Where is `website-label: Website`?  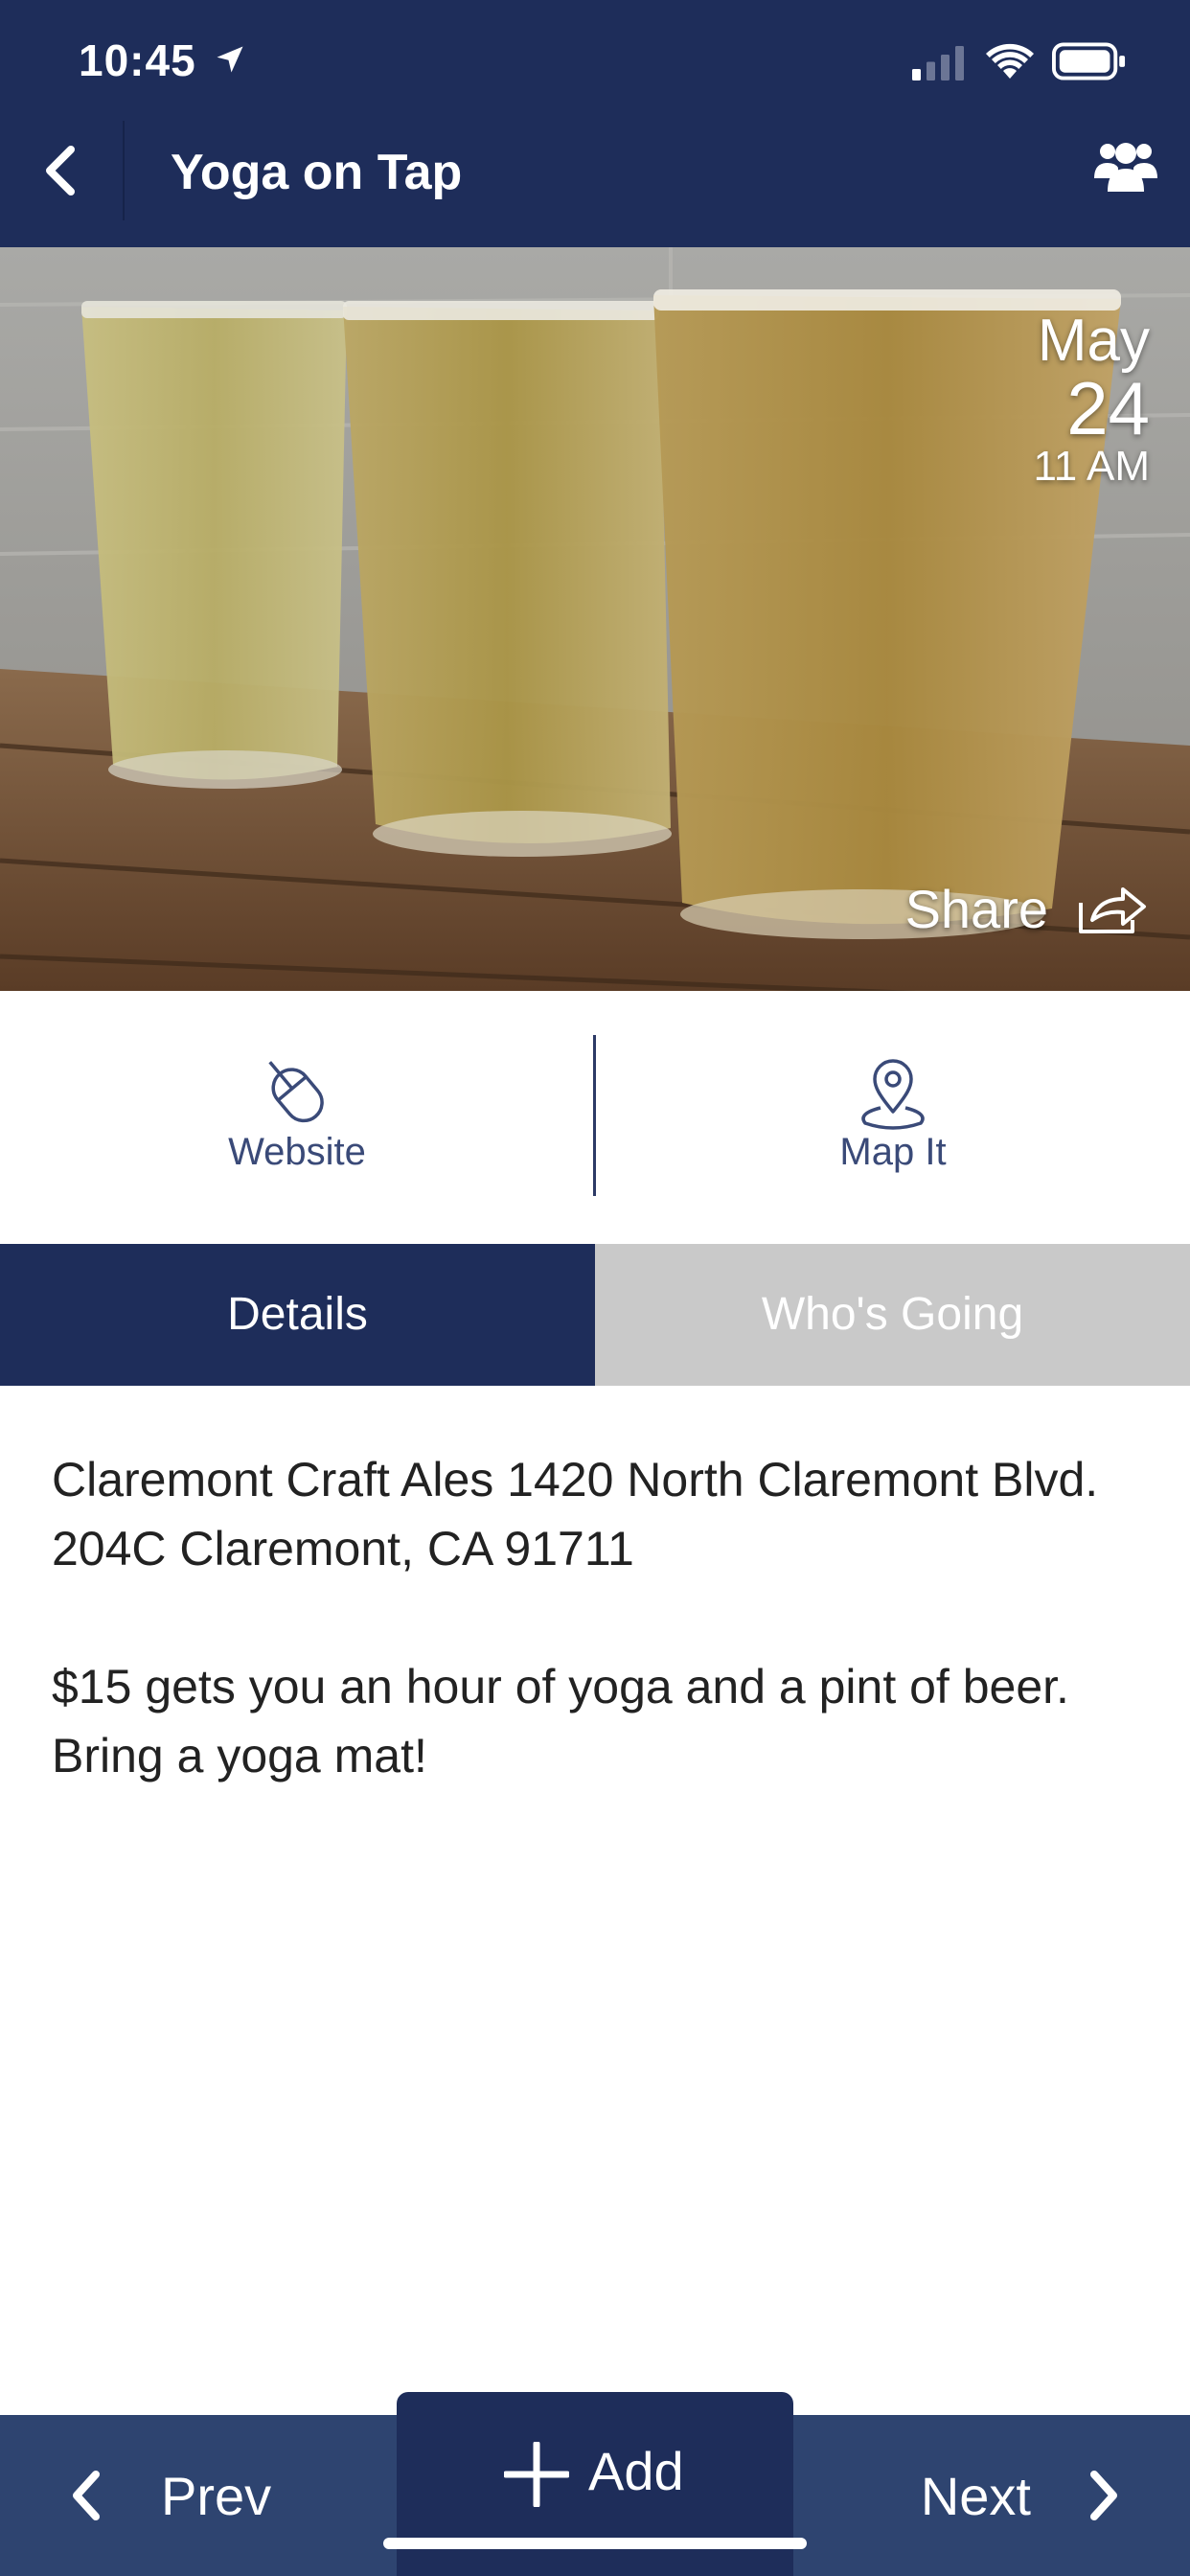 website-label: Website is located at coordinates (297, 1152).